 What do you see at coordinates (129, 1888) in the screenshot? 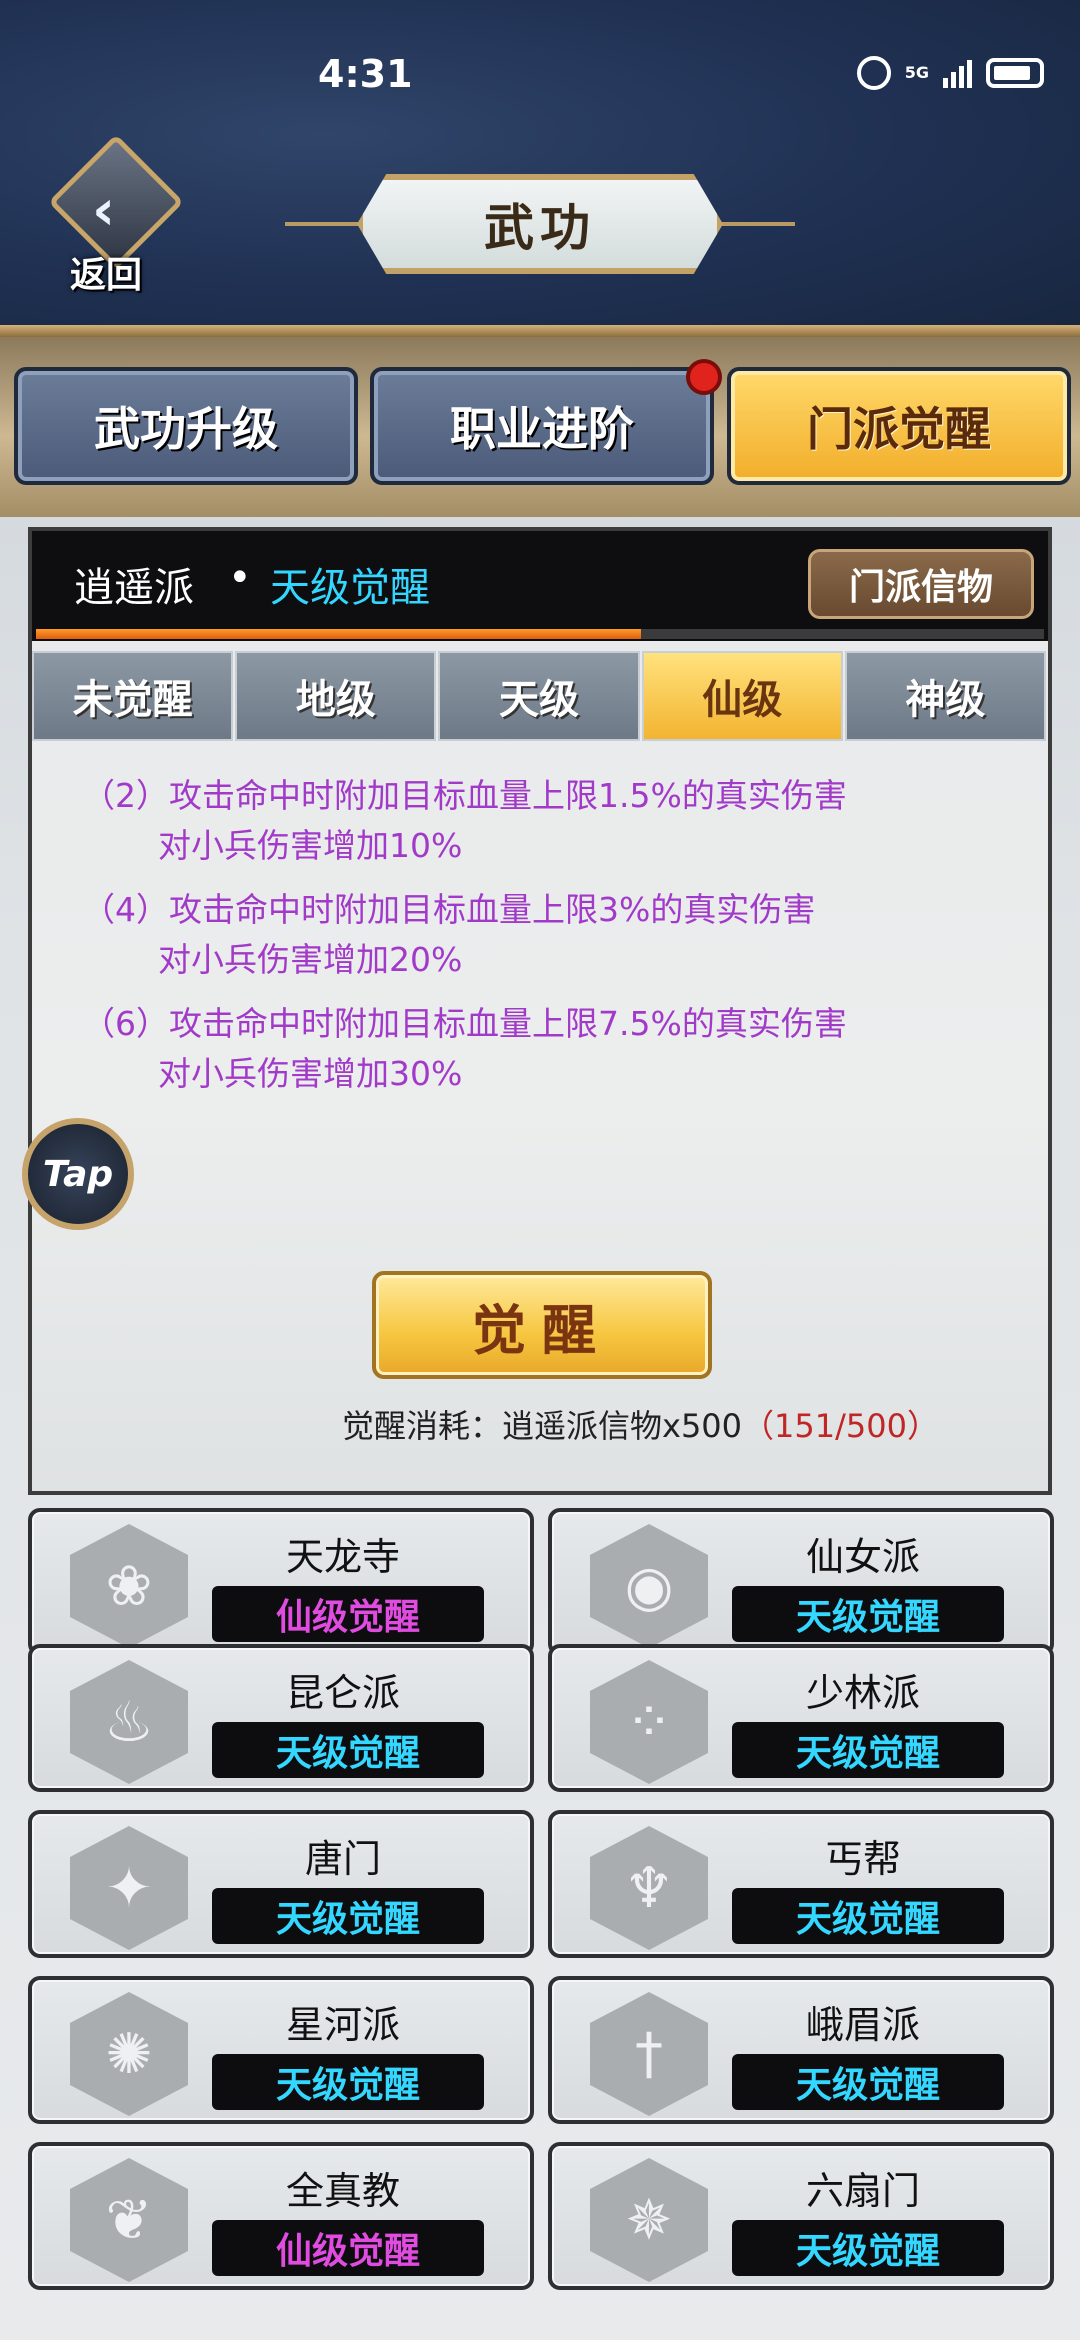
I see `shuriken-icon: ✦` at bounding box center [129, 1888].